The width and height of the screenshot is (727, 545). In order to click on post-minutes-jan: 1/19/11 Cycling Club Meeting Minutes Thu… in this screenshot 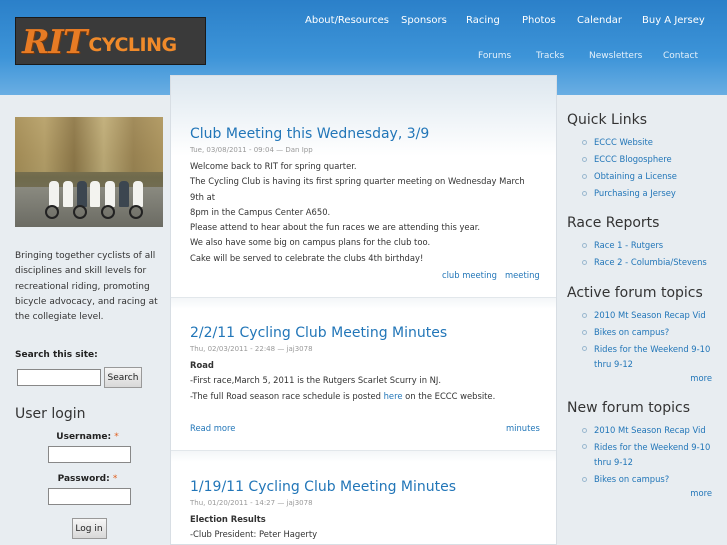, I will do `click(364, 511)`.